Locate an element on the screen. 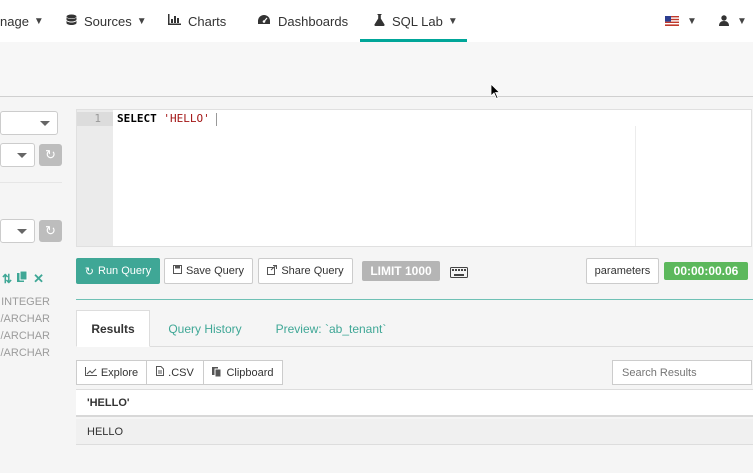 Image resolution: width=753 pixels, height=473 pixels. sql-code-line: SELECT 'HELLO' is located at coordinates (167, 119).